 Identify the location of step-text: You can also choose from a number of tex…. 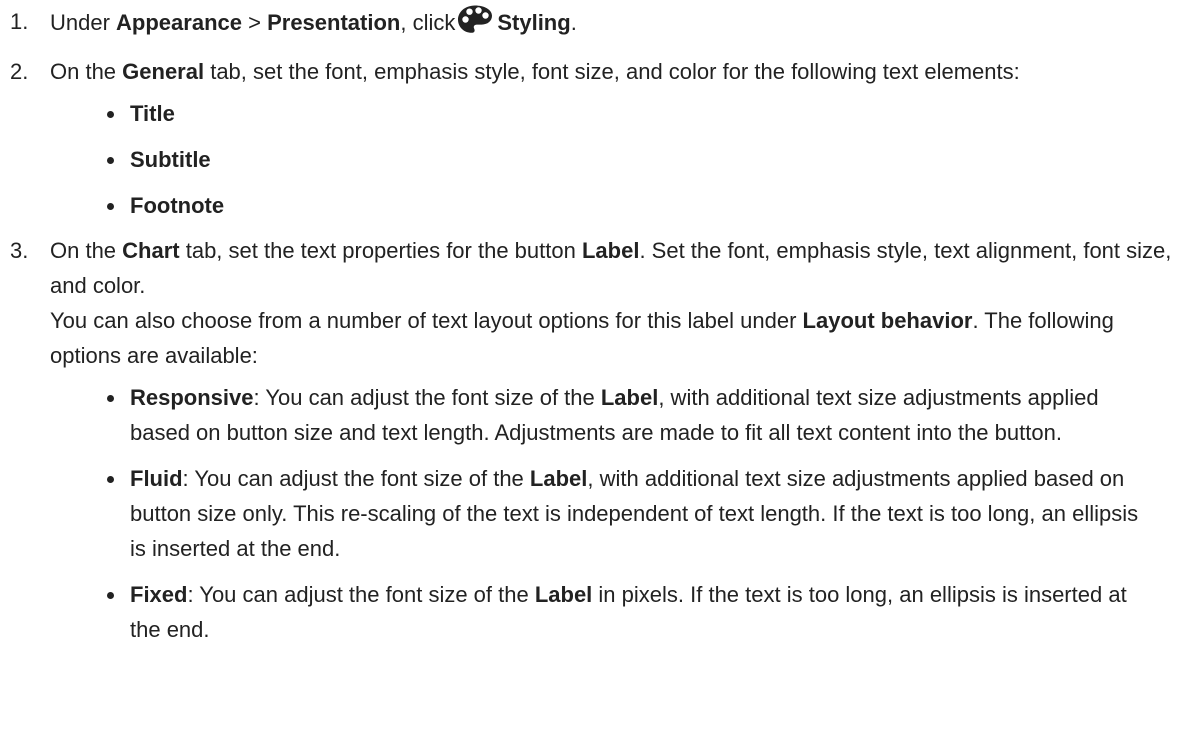
(426, 320).